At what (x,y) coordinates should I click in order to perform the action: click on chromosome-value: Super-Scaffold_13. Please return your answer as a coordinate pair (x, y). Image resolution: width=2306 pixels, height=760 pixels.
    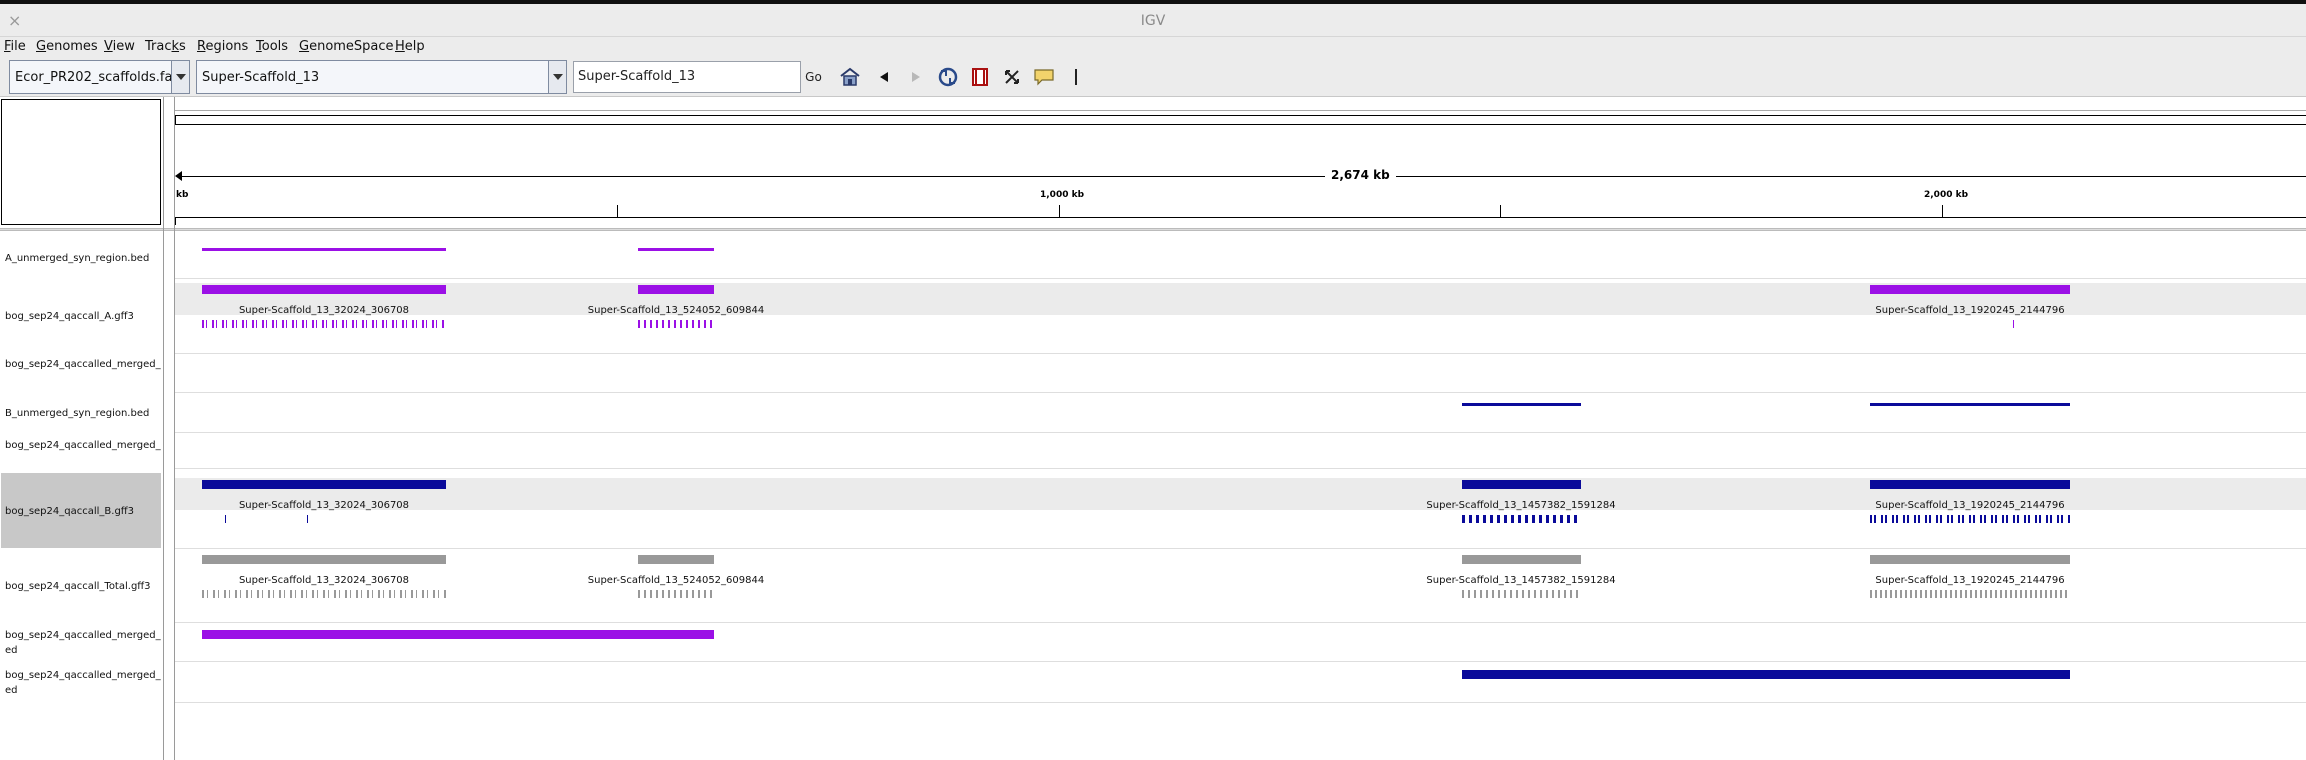
    Looking at the image, I should click on (261, 77).